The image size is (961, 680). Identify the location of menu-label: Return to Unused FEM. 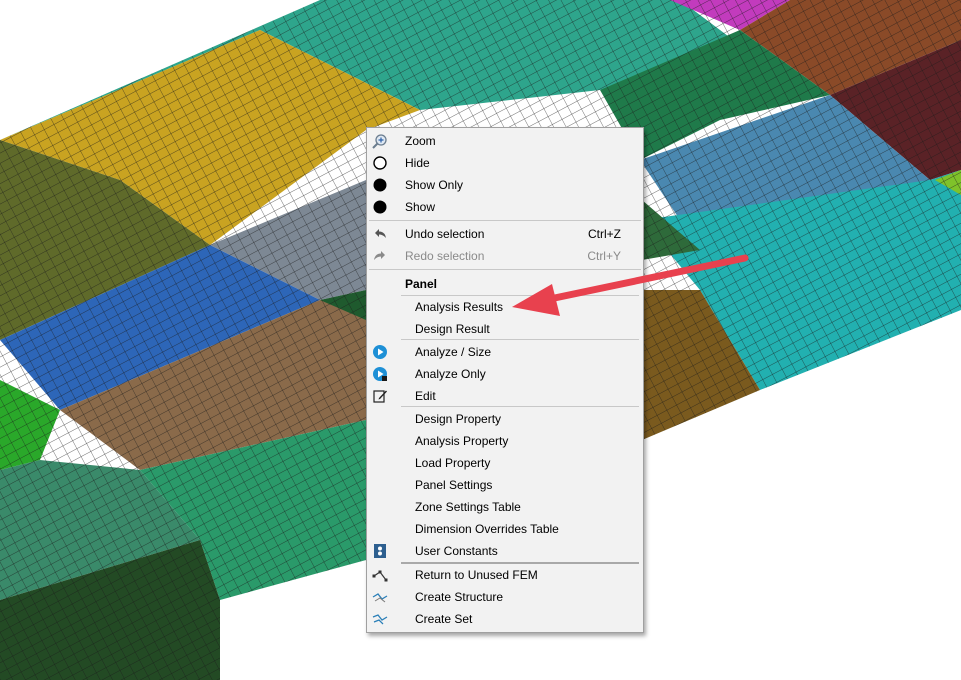
(476, 575).